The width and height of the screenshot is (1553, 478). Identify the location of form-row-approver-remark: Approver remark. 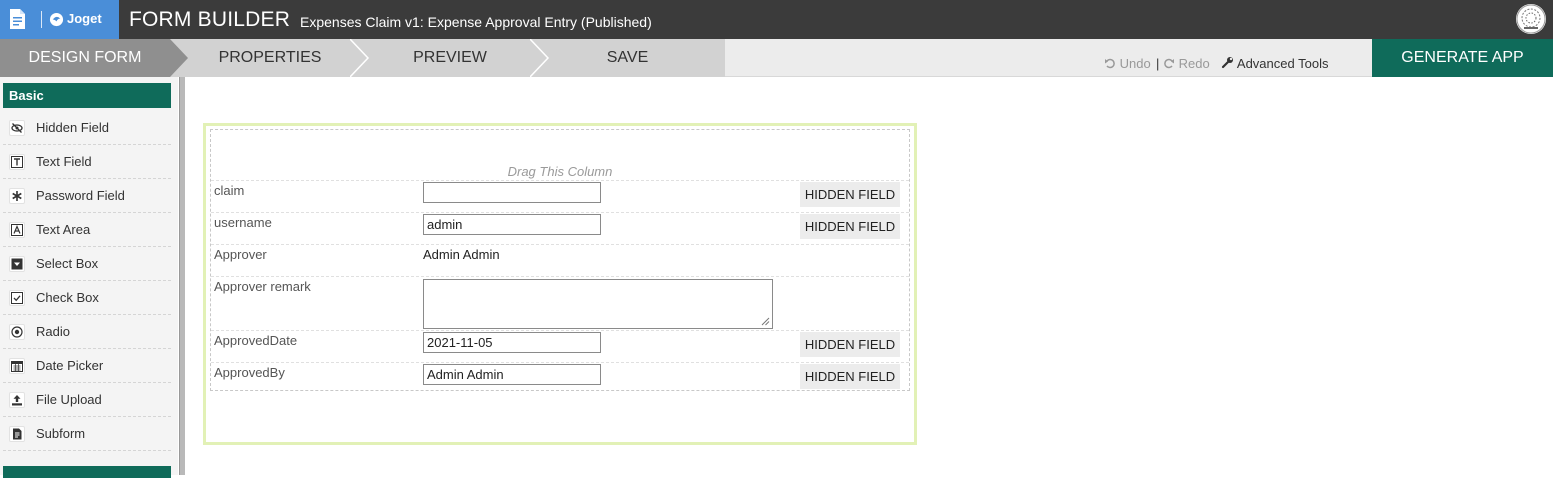
(560, 303).